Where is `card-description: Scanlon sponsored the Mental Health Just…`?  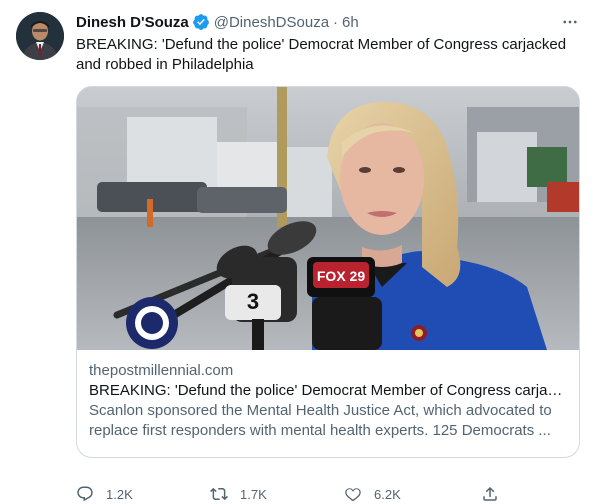 card-description: Scanlon sponsored the Mental Health Just… is located at coordinates (320, 420).